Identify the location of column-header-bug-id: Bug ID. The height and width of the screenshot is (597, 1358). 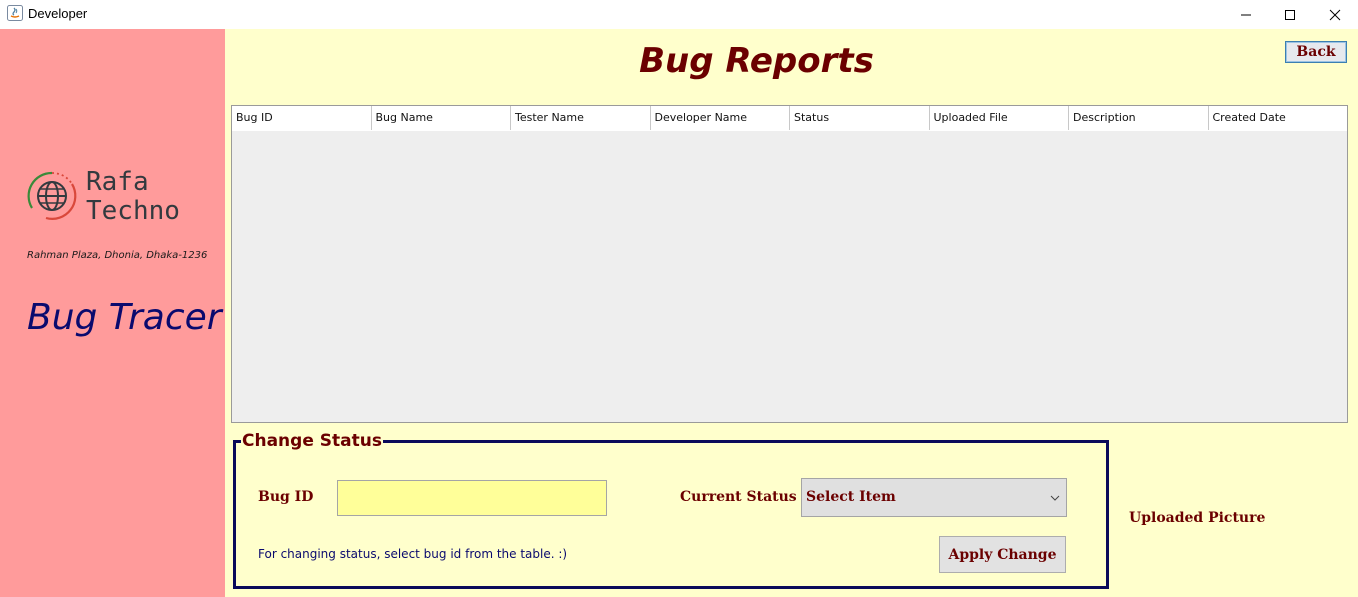
(302, 118).